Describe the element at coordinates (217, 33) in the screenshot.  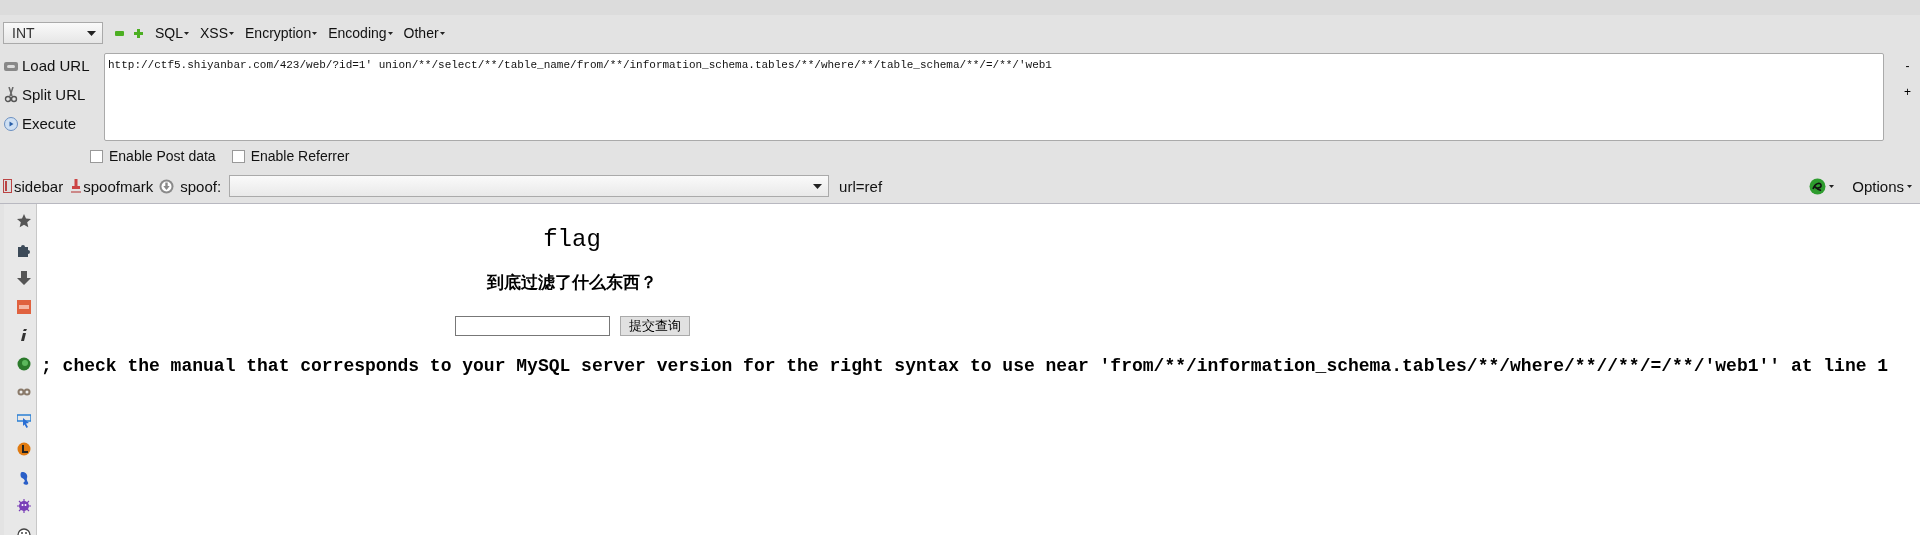
I see `menu-button: XSS` at that location.